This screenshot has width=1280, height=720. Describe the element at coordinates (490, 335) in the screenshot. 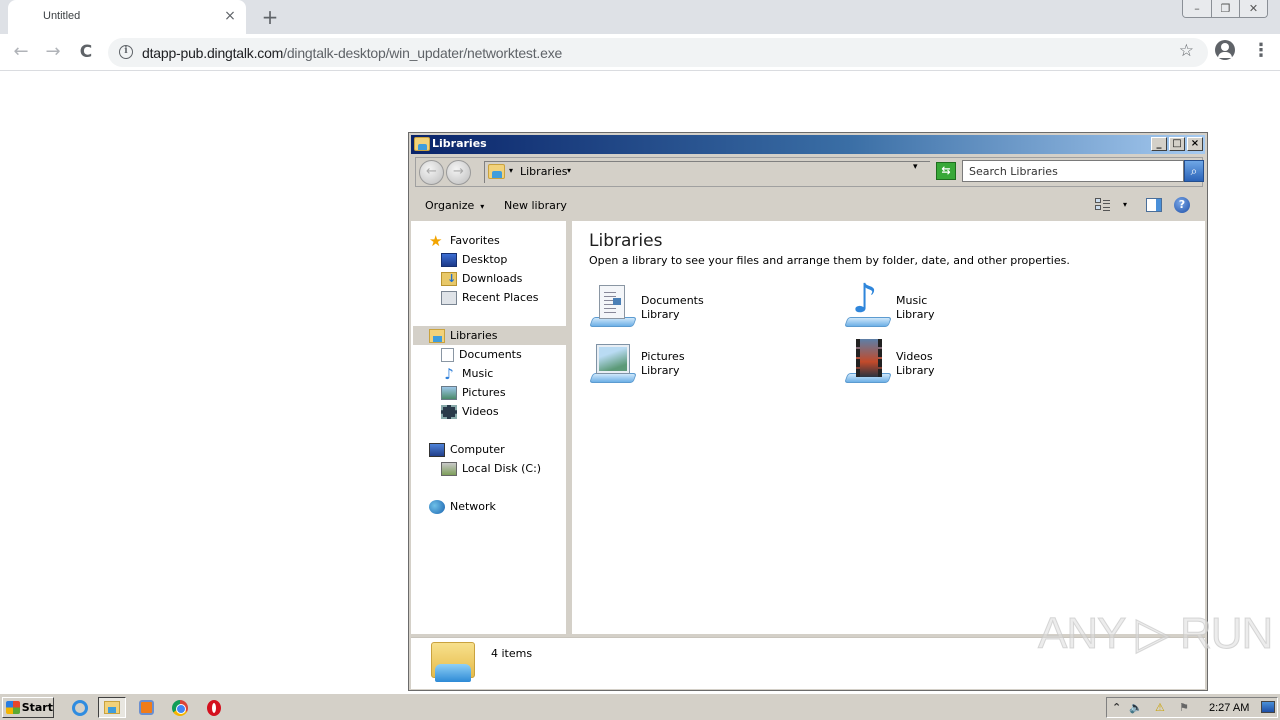

I see `nav-libraries: Libraries` at that location.